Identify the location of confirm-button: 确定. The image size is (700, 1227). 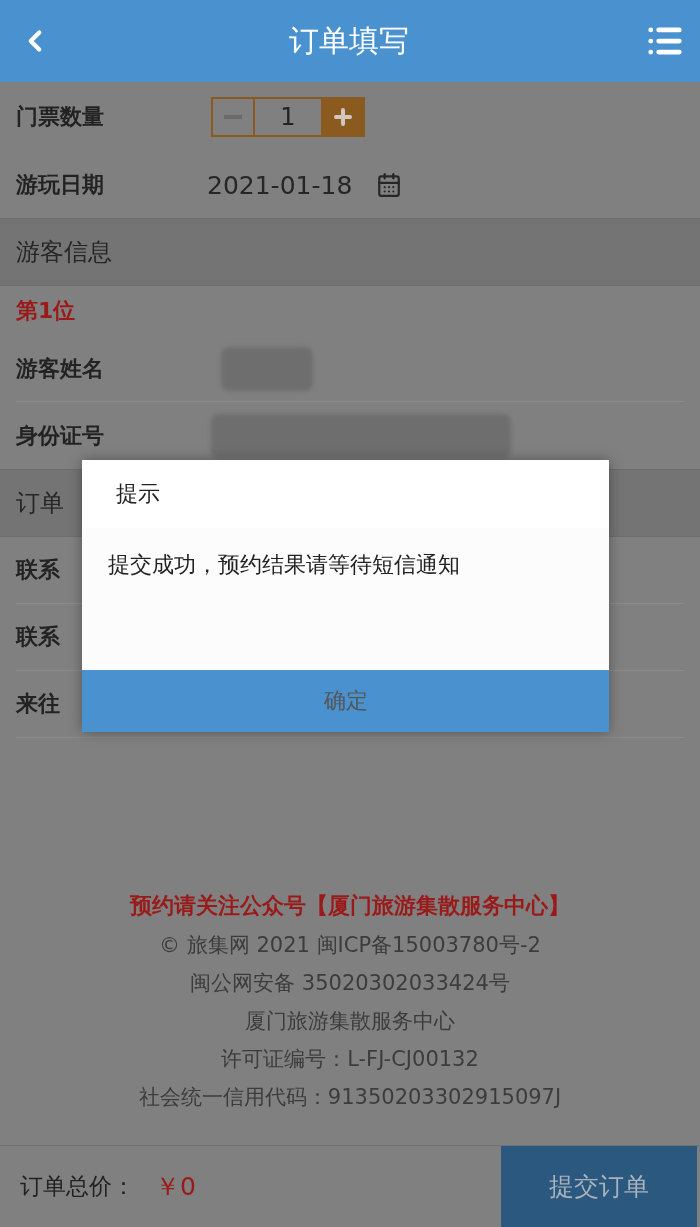
(345, 701).